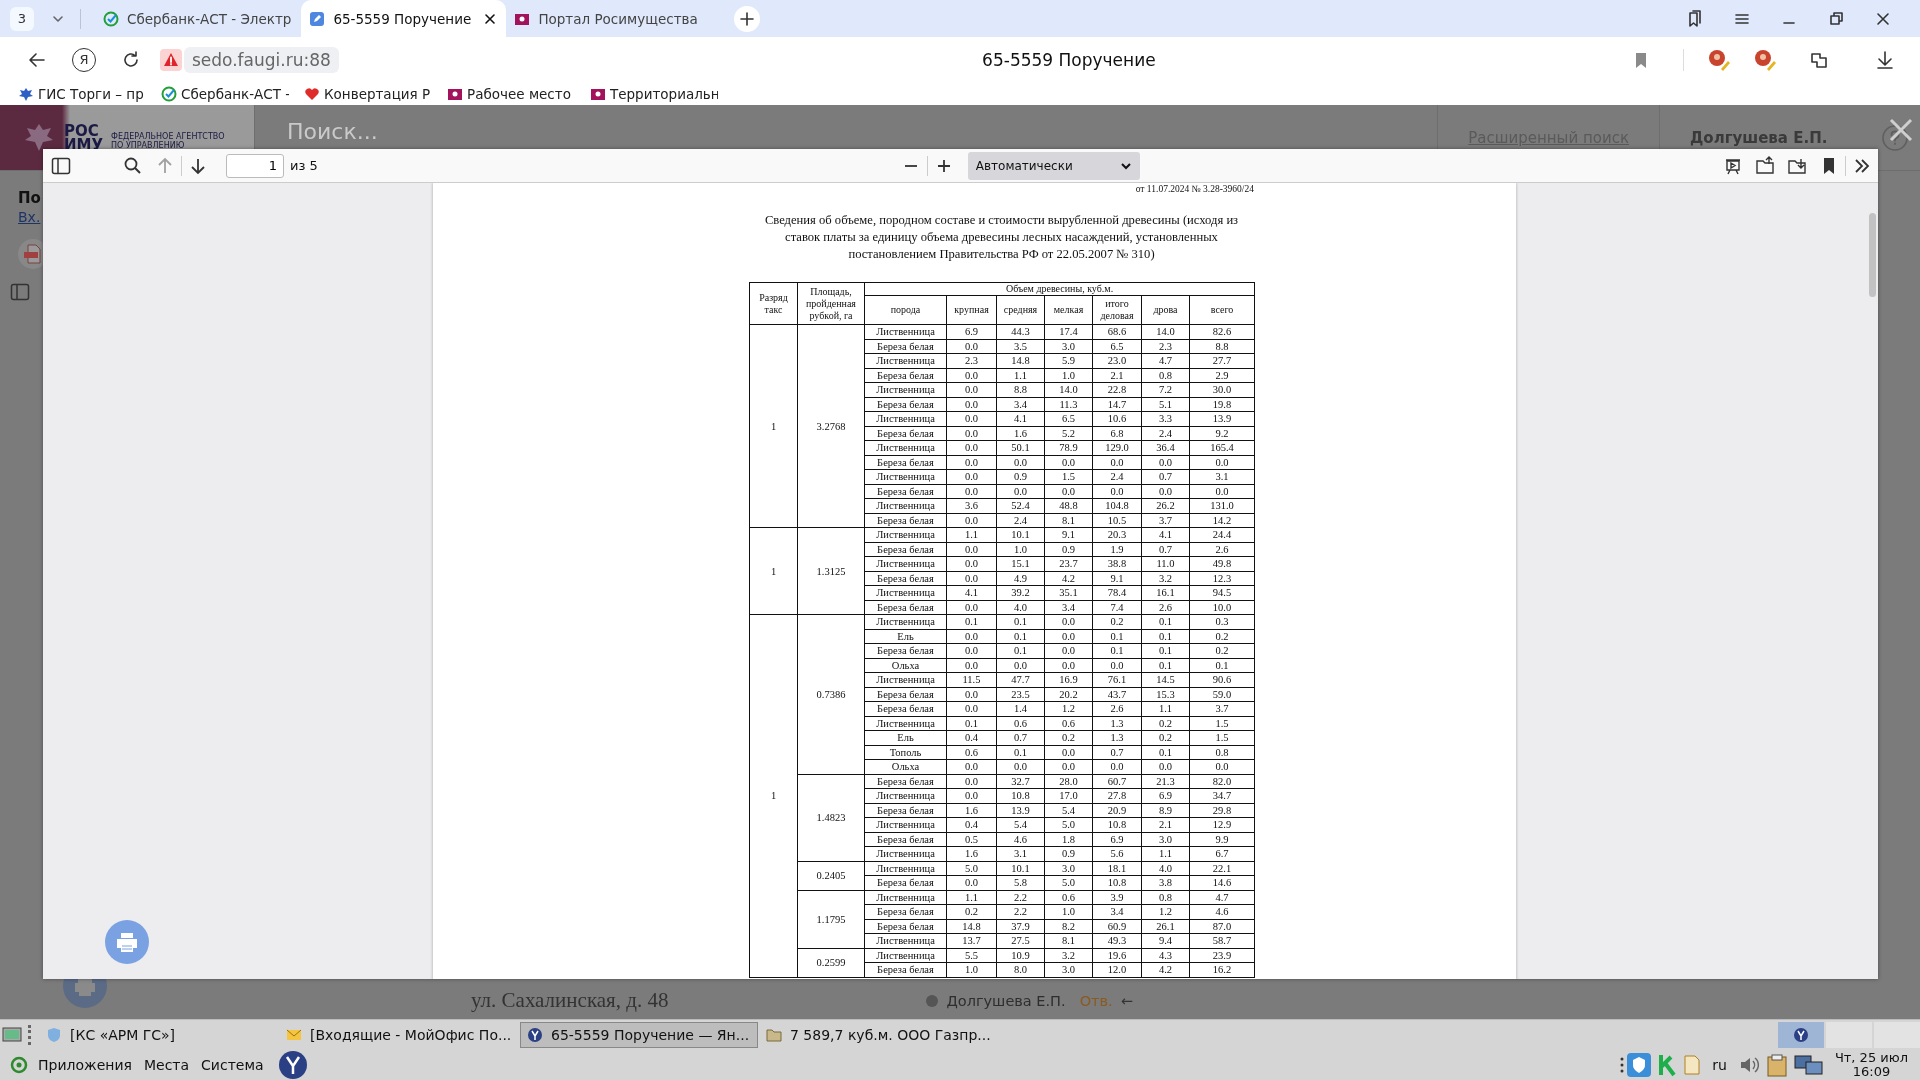 The width and height of the screenshot is (1920, 1080). Describe the element at coordinates (1222, 360) in the screenshot. I see `table-cell: 27.7` at that location.